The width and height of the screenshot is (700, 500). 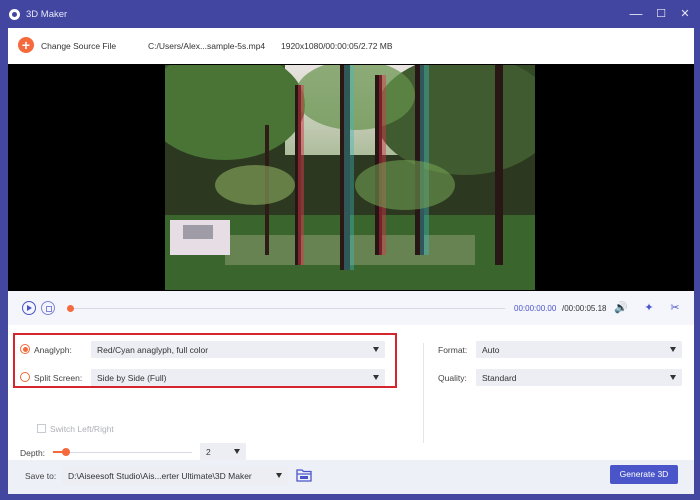 I want to click on switch-left-right-label: Switch Left/Right, so click(x=82, y=429).